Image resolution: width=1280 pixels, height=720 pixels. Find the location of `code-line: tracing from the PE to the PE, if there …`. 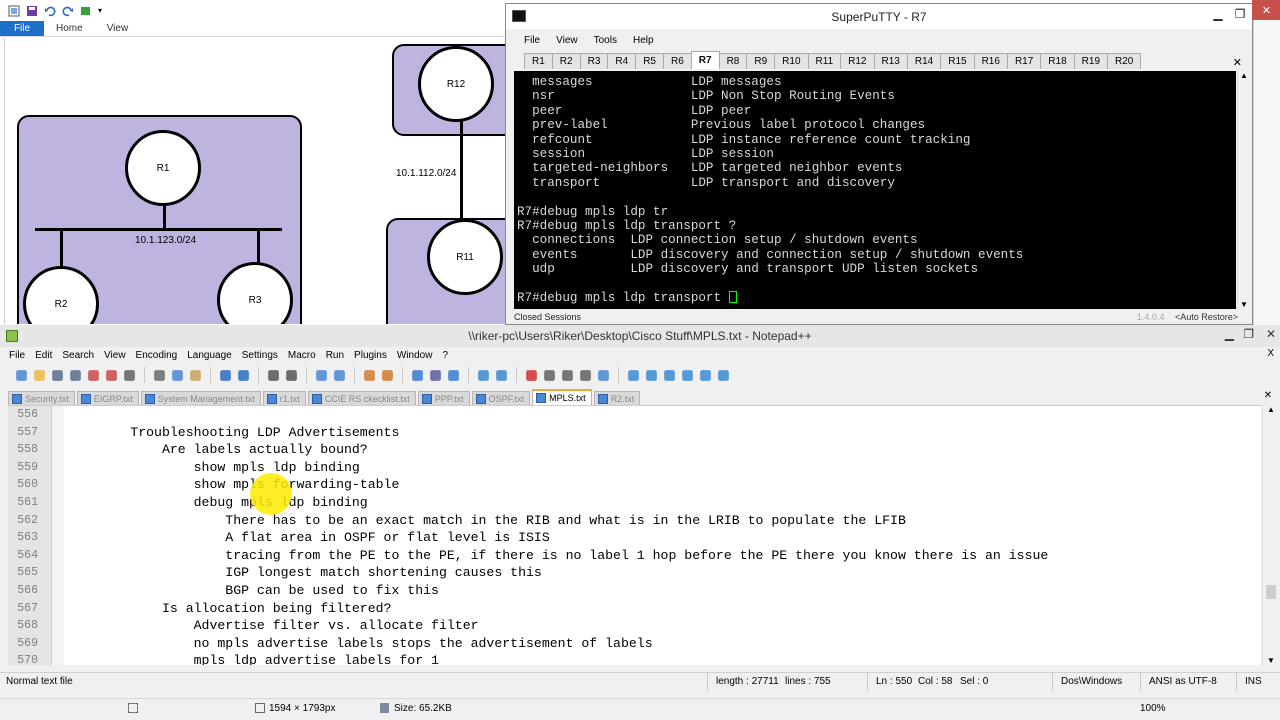

code-line: tracing from the PE to the PE, if there … is located at coordinates (557, 555).